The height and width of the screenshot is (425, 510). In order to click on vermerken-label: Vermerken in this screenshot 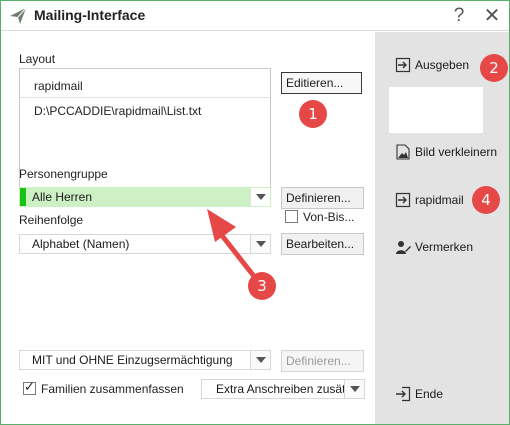, I will do `click(444, 247)`.